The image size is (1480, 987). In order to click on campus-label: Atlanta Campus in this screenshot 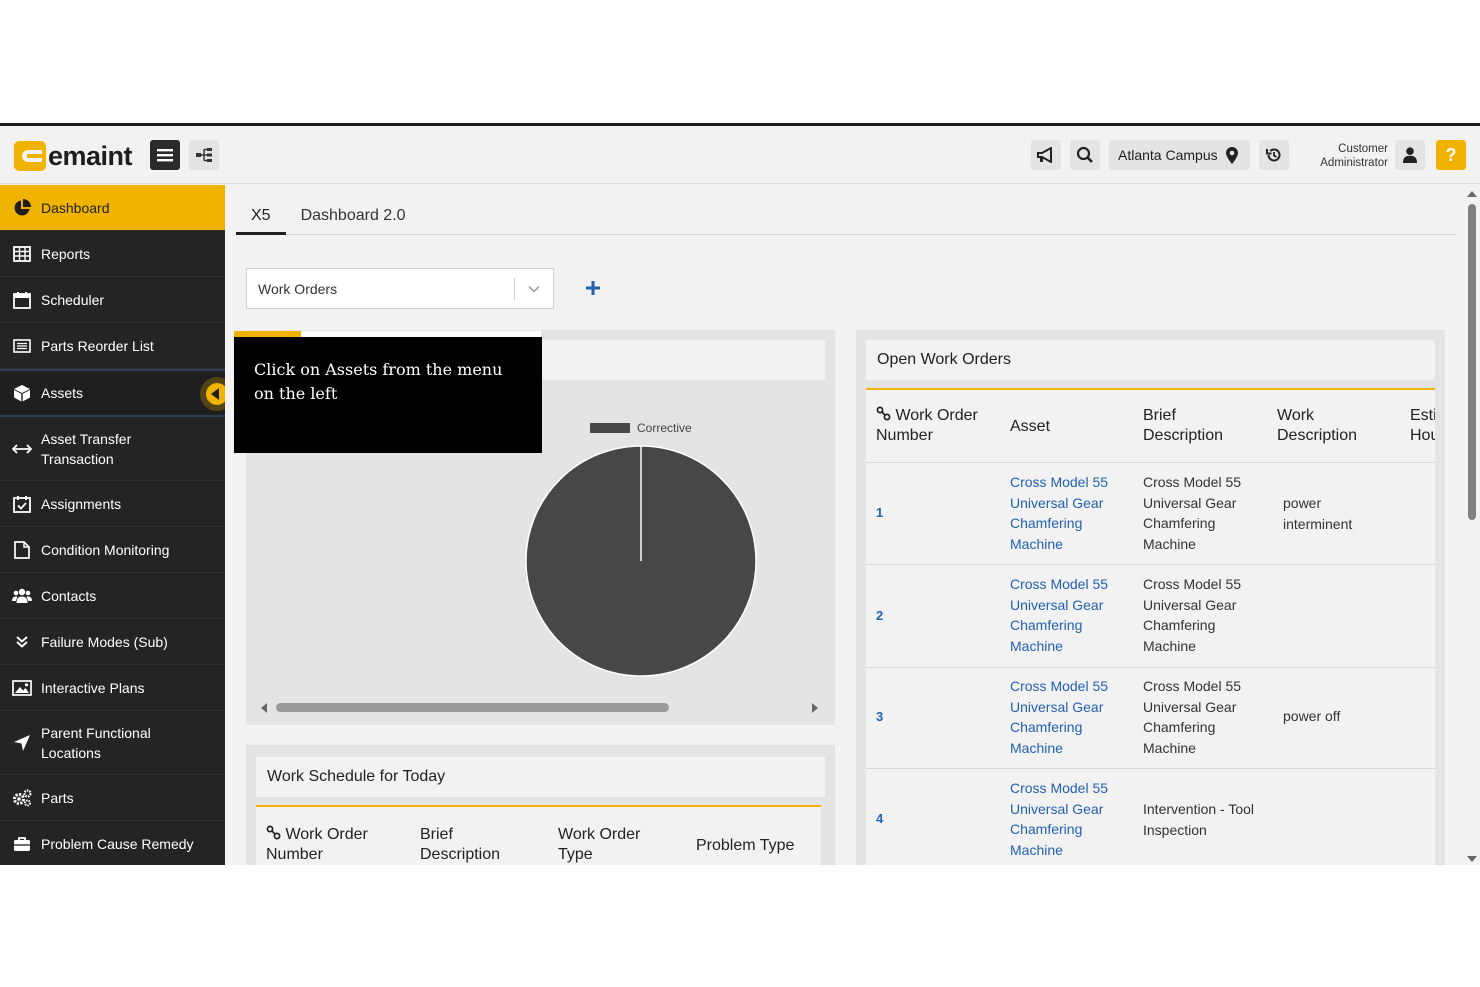, I will do `click(1168, 155)`.